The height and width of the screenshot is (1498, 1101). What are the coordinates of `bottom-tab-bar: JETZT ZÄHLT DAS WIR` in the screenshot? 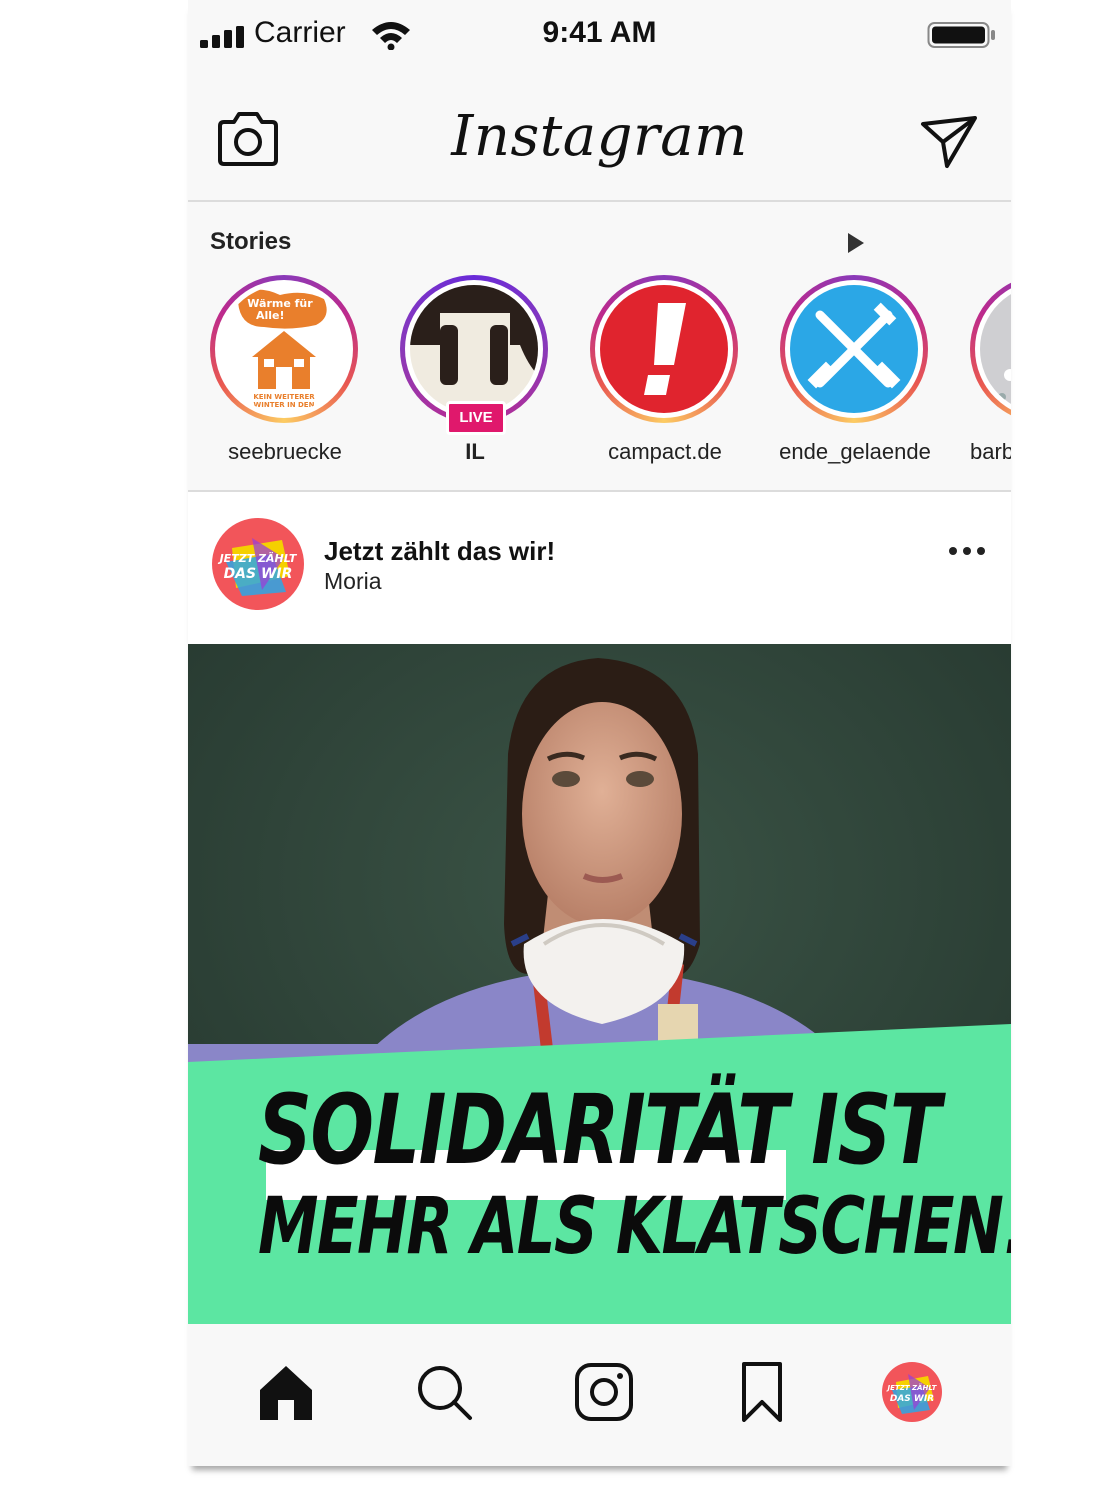 It's located at (599, 1395).